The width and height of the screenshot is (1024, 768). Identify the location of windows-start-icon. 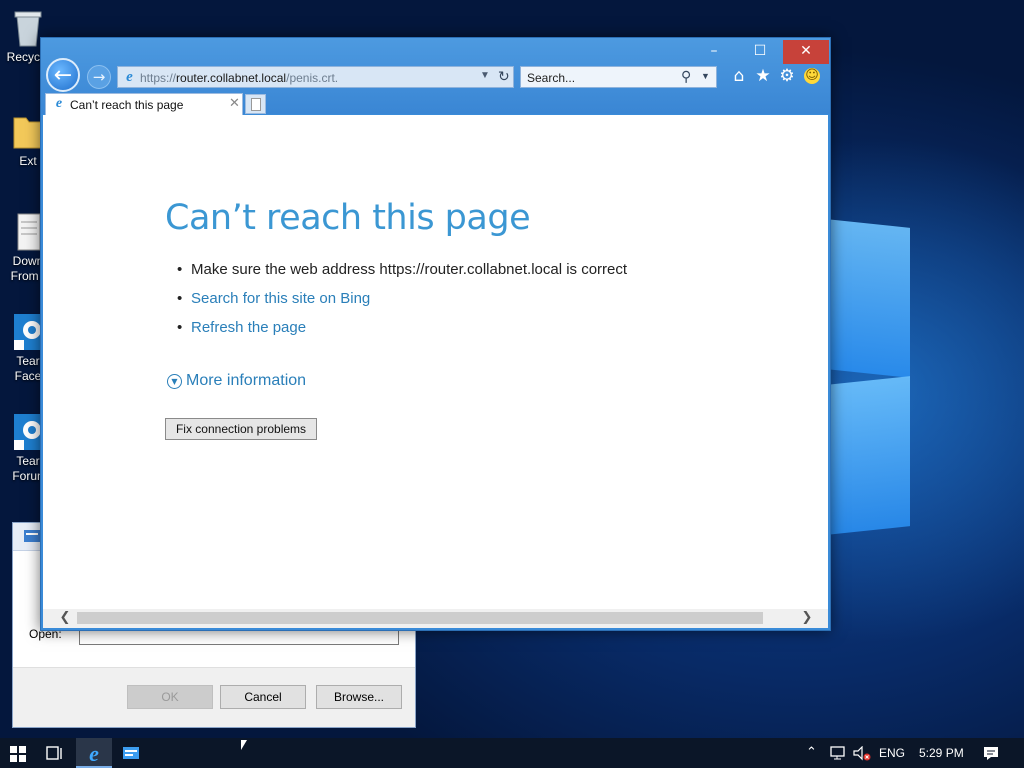
(18, 754).